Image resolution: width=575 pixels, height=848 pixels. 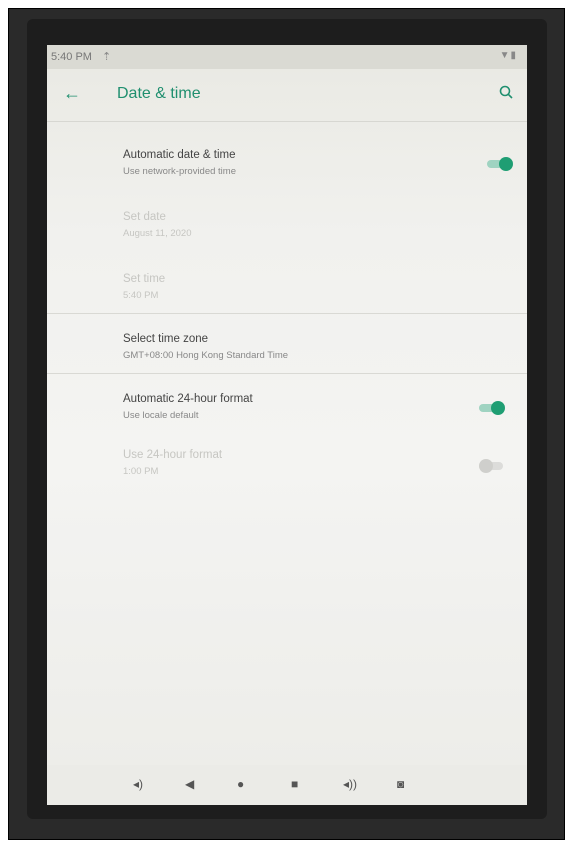 I want to click on use-24-hour-toggle, so click(x=493, y=466).